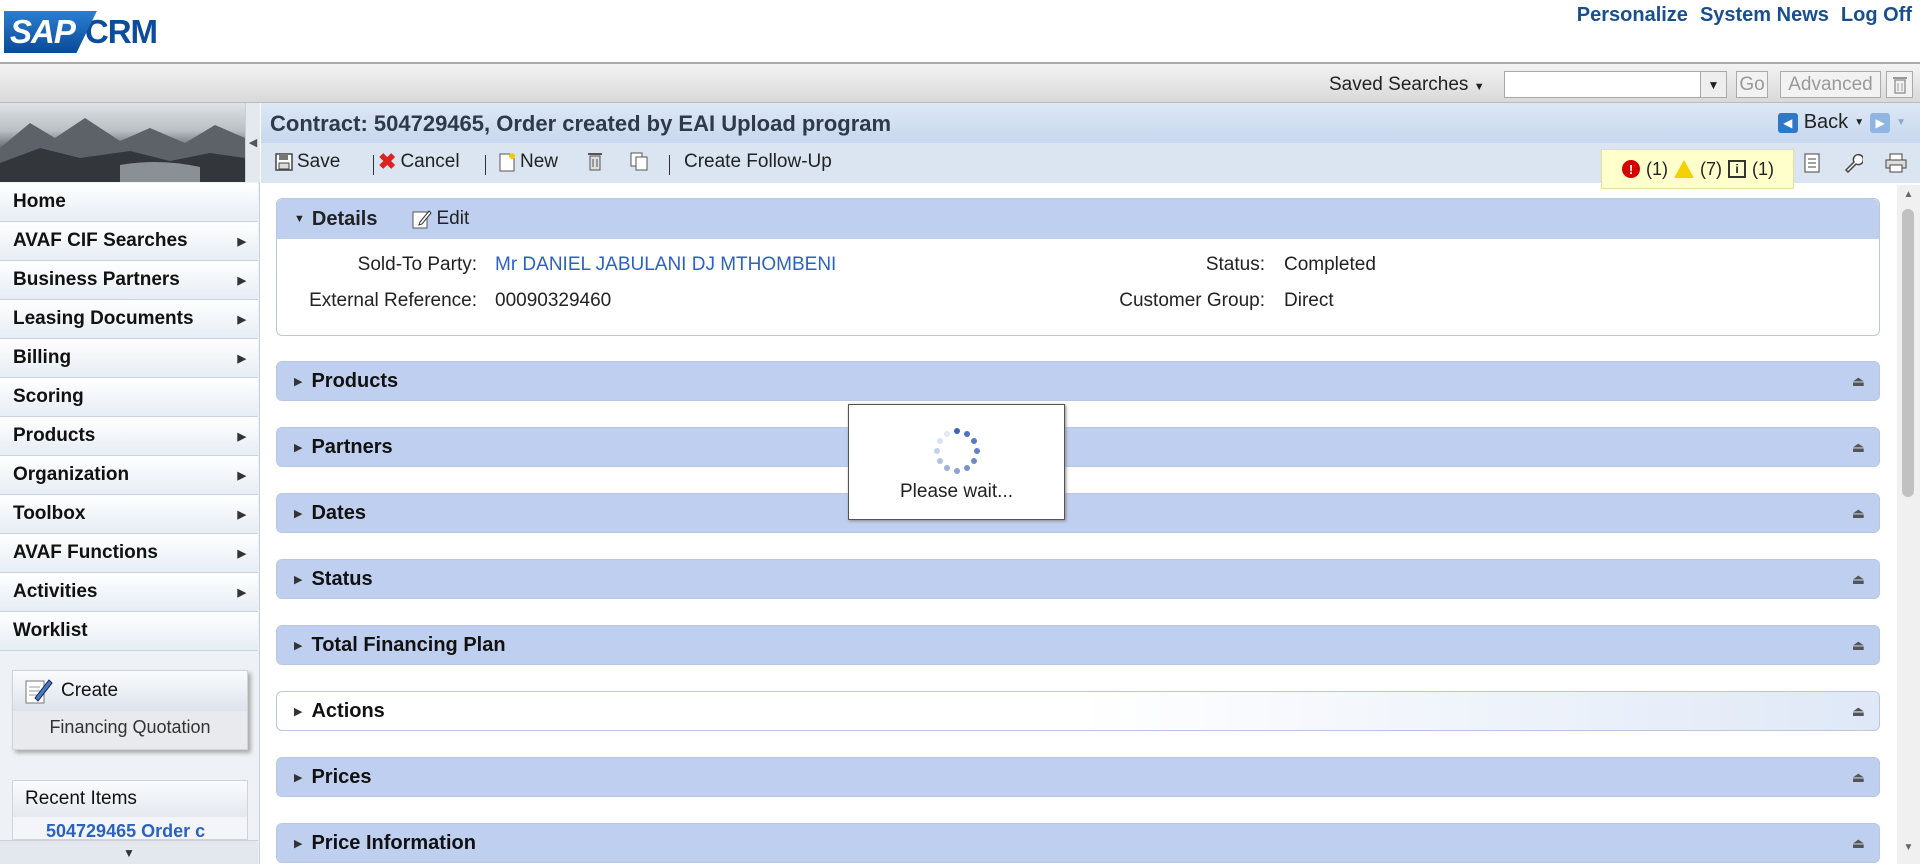  Describe the element at coordinates (430, 161) in the screenshot. I see `cancel-label: Cancel` at that location.